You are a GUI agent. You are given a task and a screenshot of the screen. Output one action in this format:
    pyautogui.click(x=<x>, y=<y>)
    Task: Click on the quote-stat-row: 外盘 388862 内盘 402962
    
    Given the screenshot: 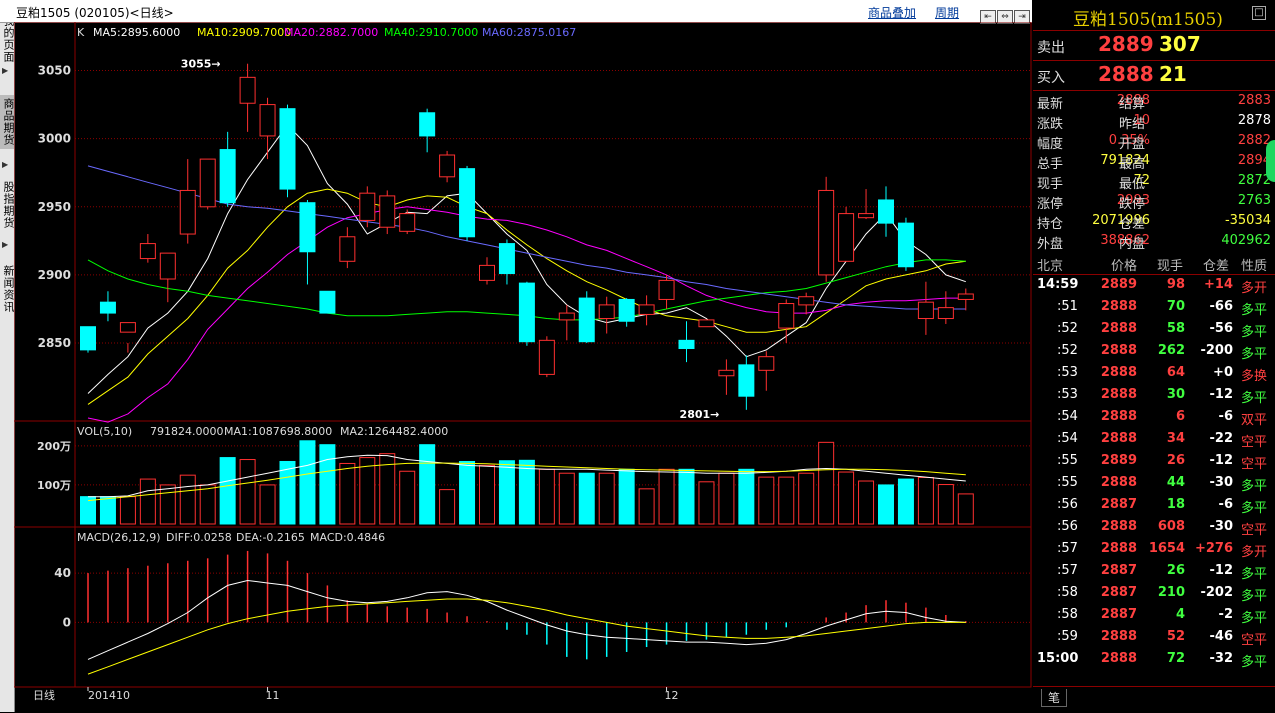 What is the action you would take?
    pyautogui.click(x=1154, y=241)
    